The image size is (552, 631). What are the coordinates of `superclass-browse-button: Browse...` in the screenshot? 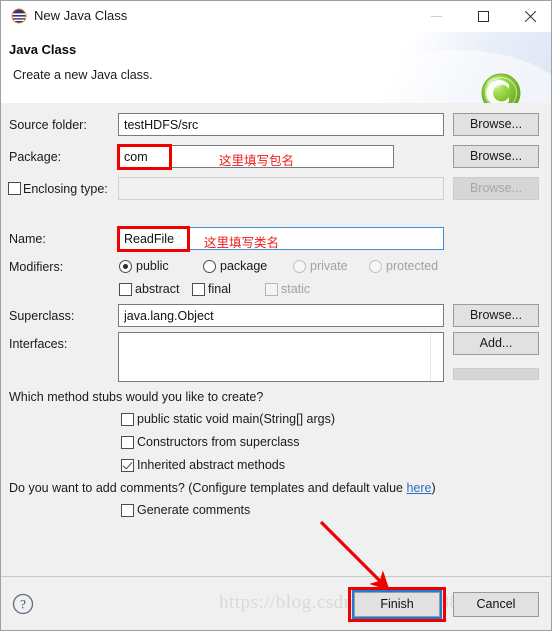 It's located at (496, 315).